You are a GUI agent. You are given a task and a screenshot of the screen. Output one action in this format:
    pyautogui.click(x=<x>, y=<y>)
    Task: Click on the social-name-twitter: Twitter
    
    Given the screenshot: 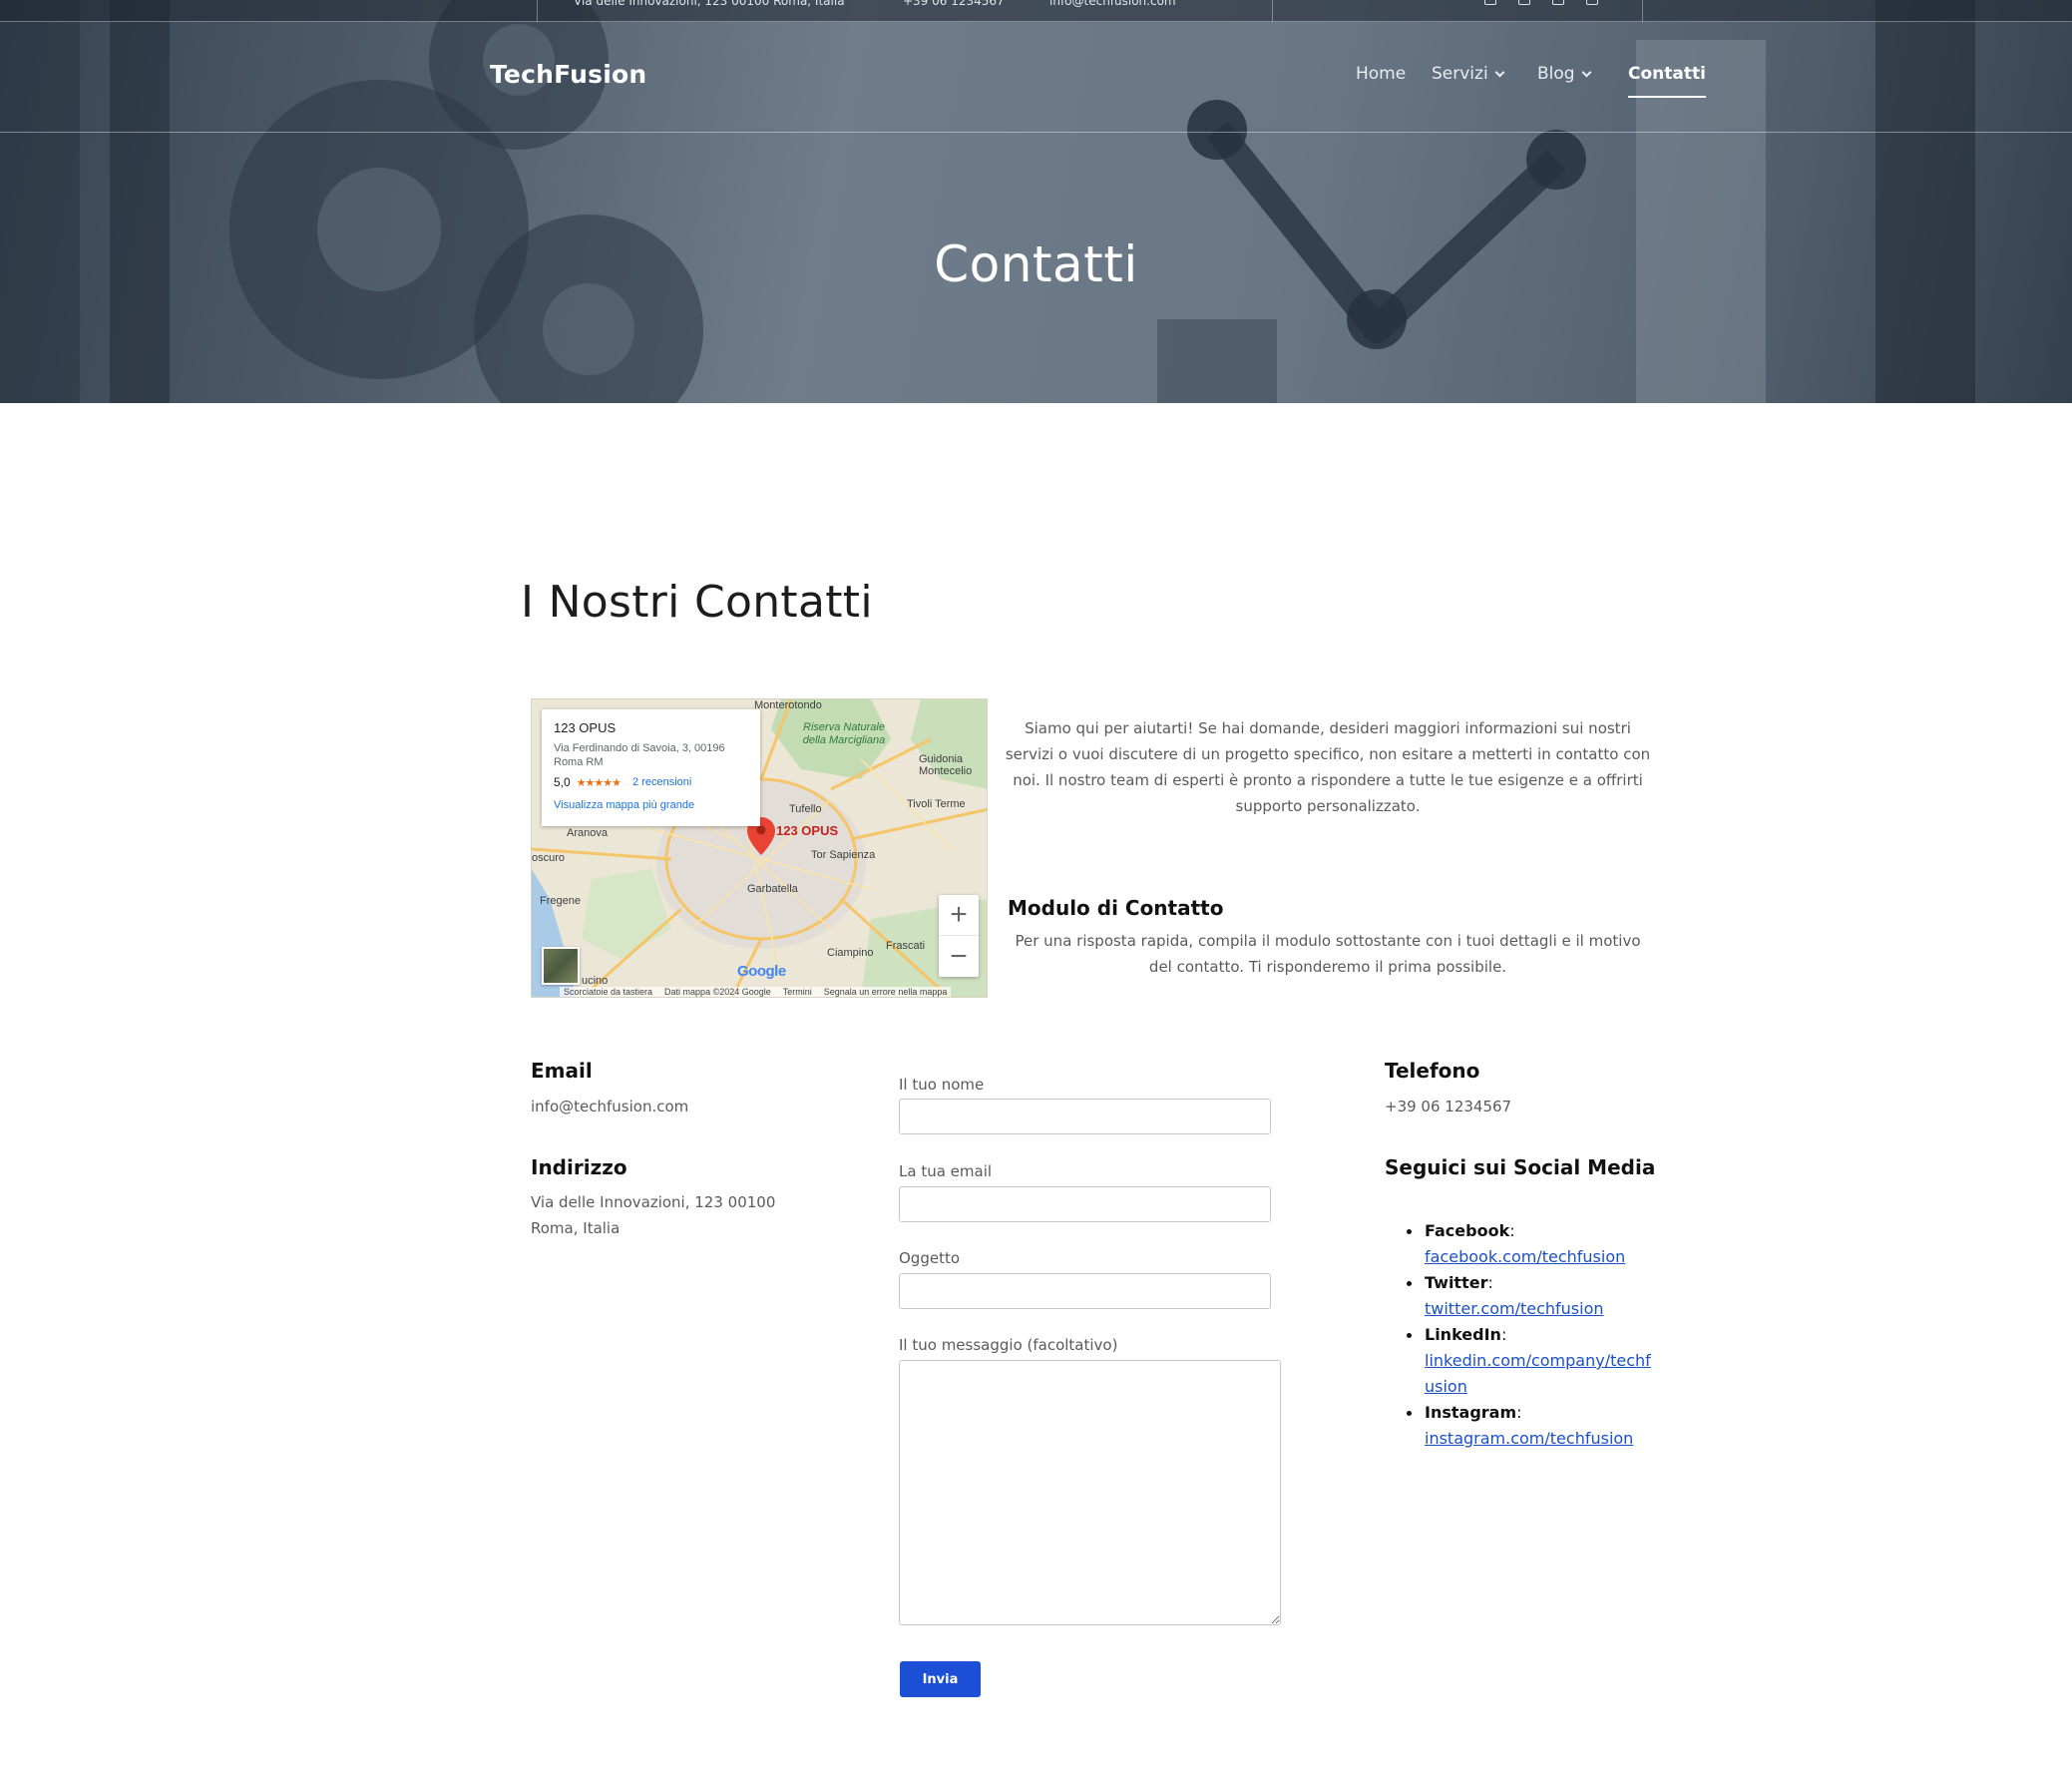 What is the action you would take?
    pyautogui.click(x=1456, y=1283)
    